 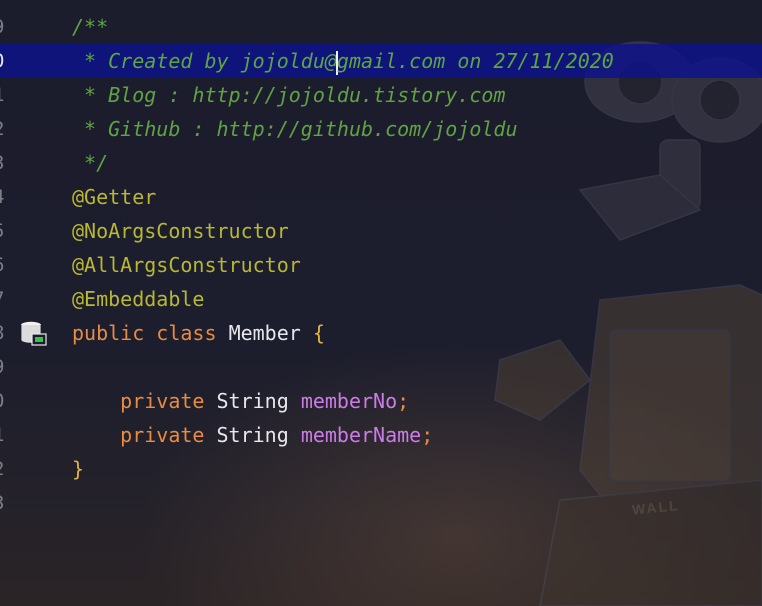 What do you see at coordinates (381, 163) in the screenshot?
I see `code-line: 3 */` at bounding box center [381, 163].